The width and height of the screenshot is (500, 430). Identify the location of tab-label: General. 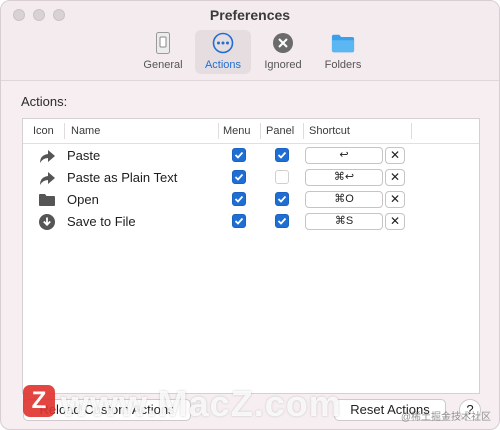
(163, 65).